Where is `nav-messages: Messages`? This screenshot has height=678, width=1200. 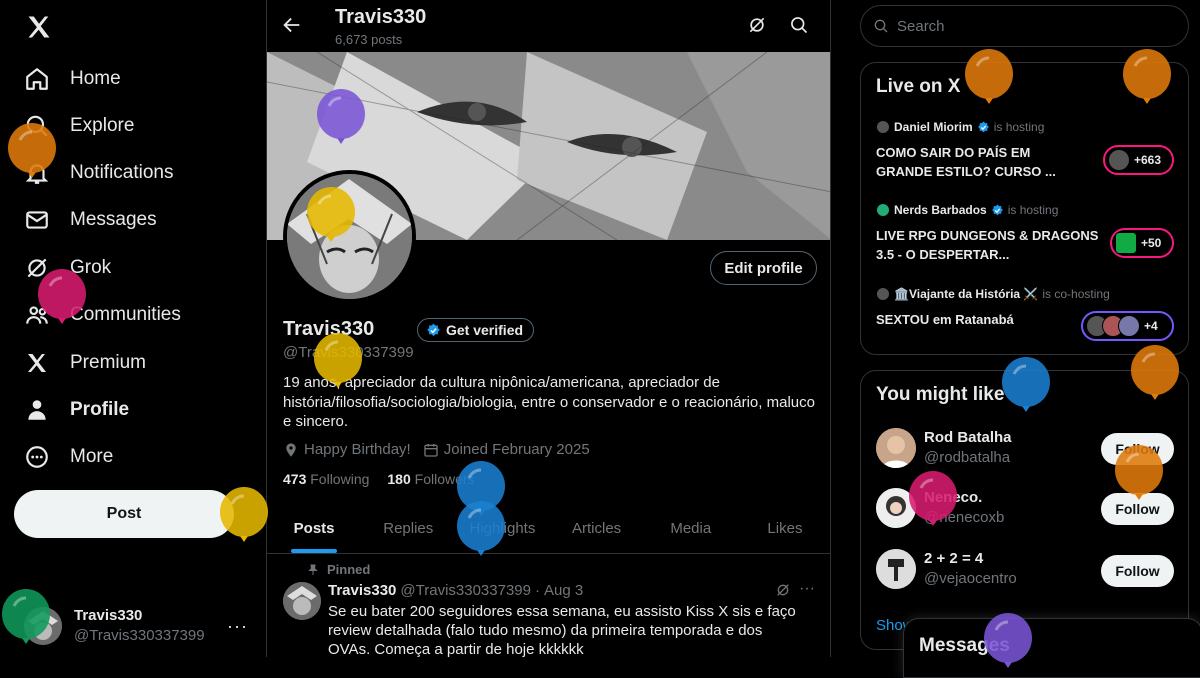
nav-messages: Messages is located at coordinates (90, 220).